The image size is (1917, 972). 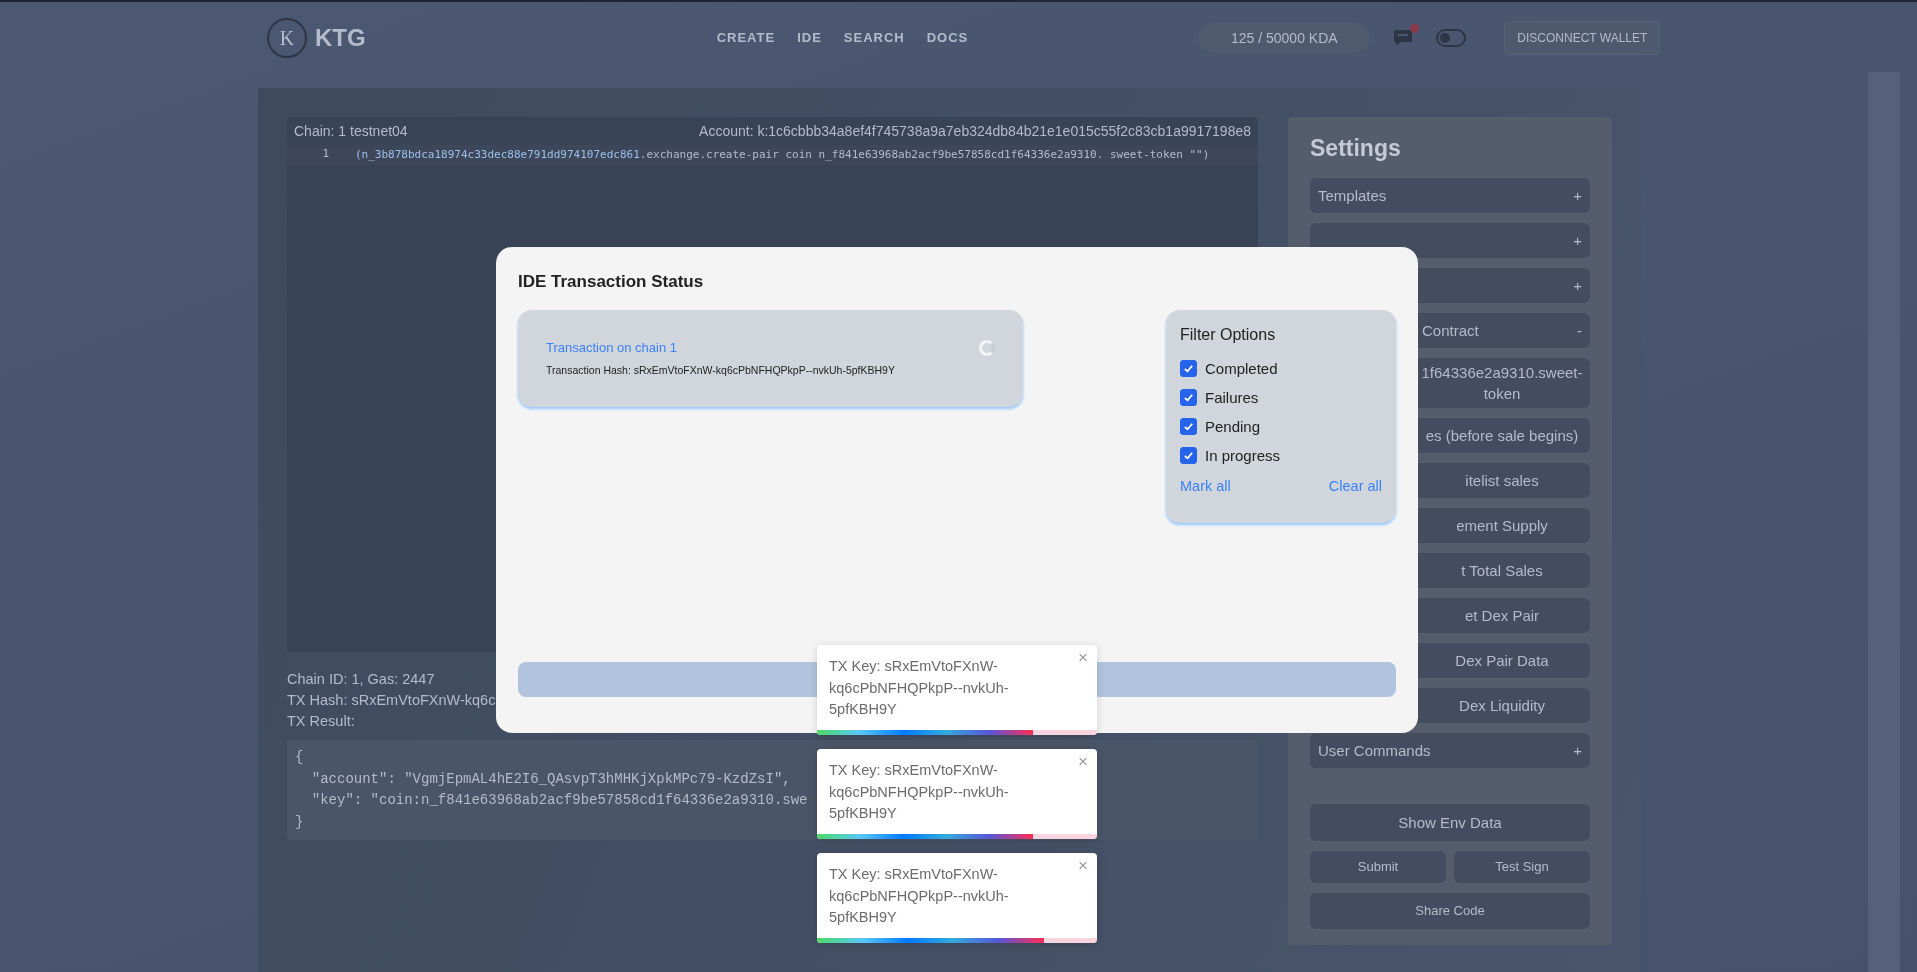 What do you see at coordinates (783, 155) in the screenshot?
I see `code-line: (n_3b878bdca18974c33dec88e791dd974107edc861.exchange.create-pair coin n_f841e63968ab2acf9be57858cd1f64336e2a9310. sweet-token "")` at bounding box center [783, 155].